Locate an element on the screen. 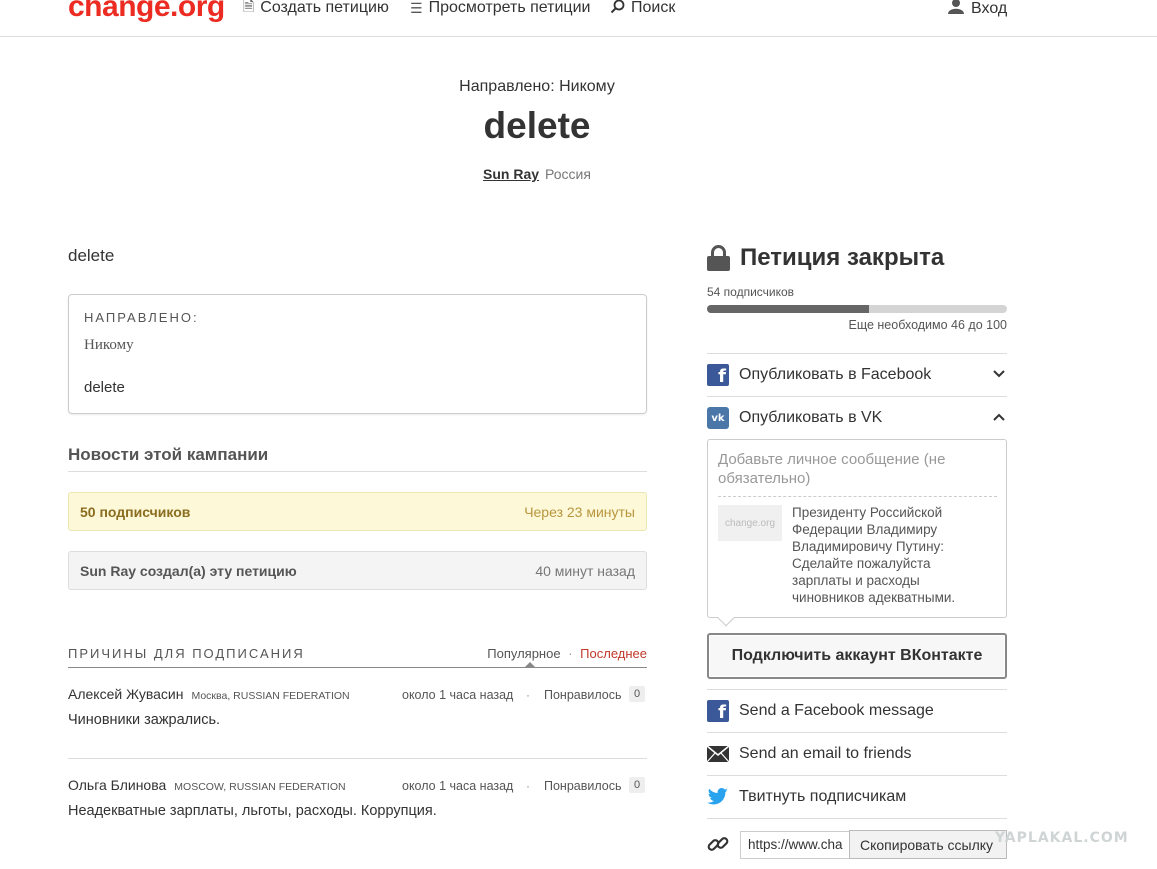 This screenshot has height=869, width=1157. petition-letter-card: НАПРАВЛЕНО: Никому delete is located at coordinates (357, 354).